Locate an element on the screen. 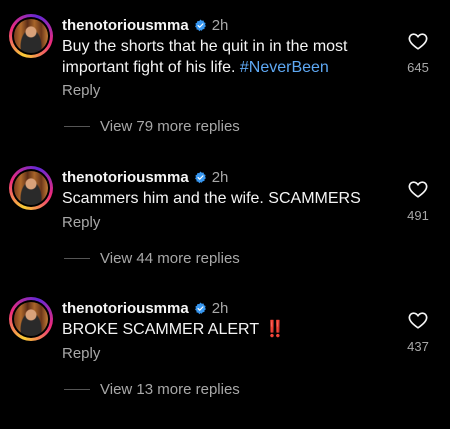  like-button: 491 is located at coordinates (418, 200).